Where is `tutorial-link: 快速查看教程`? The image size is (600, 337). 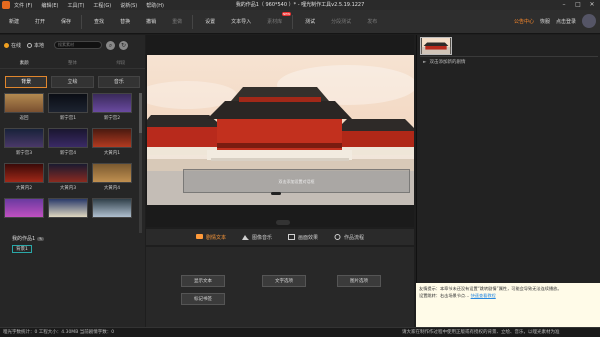 tutorial-link: 快速查看教程 is located at coordinates (483, 295).